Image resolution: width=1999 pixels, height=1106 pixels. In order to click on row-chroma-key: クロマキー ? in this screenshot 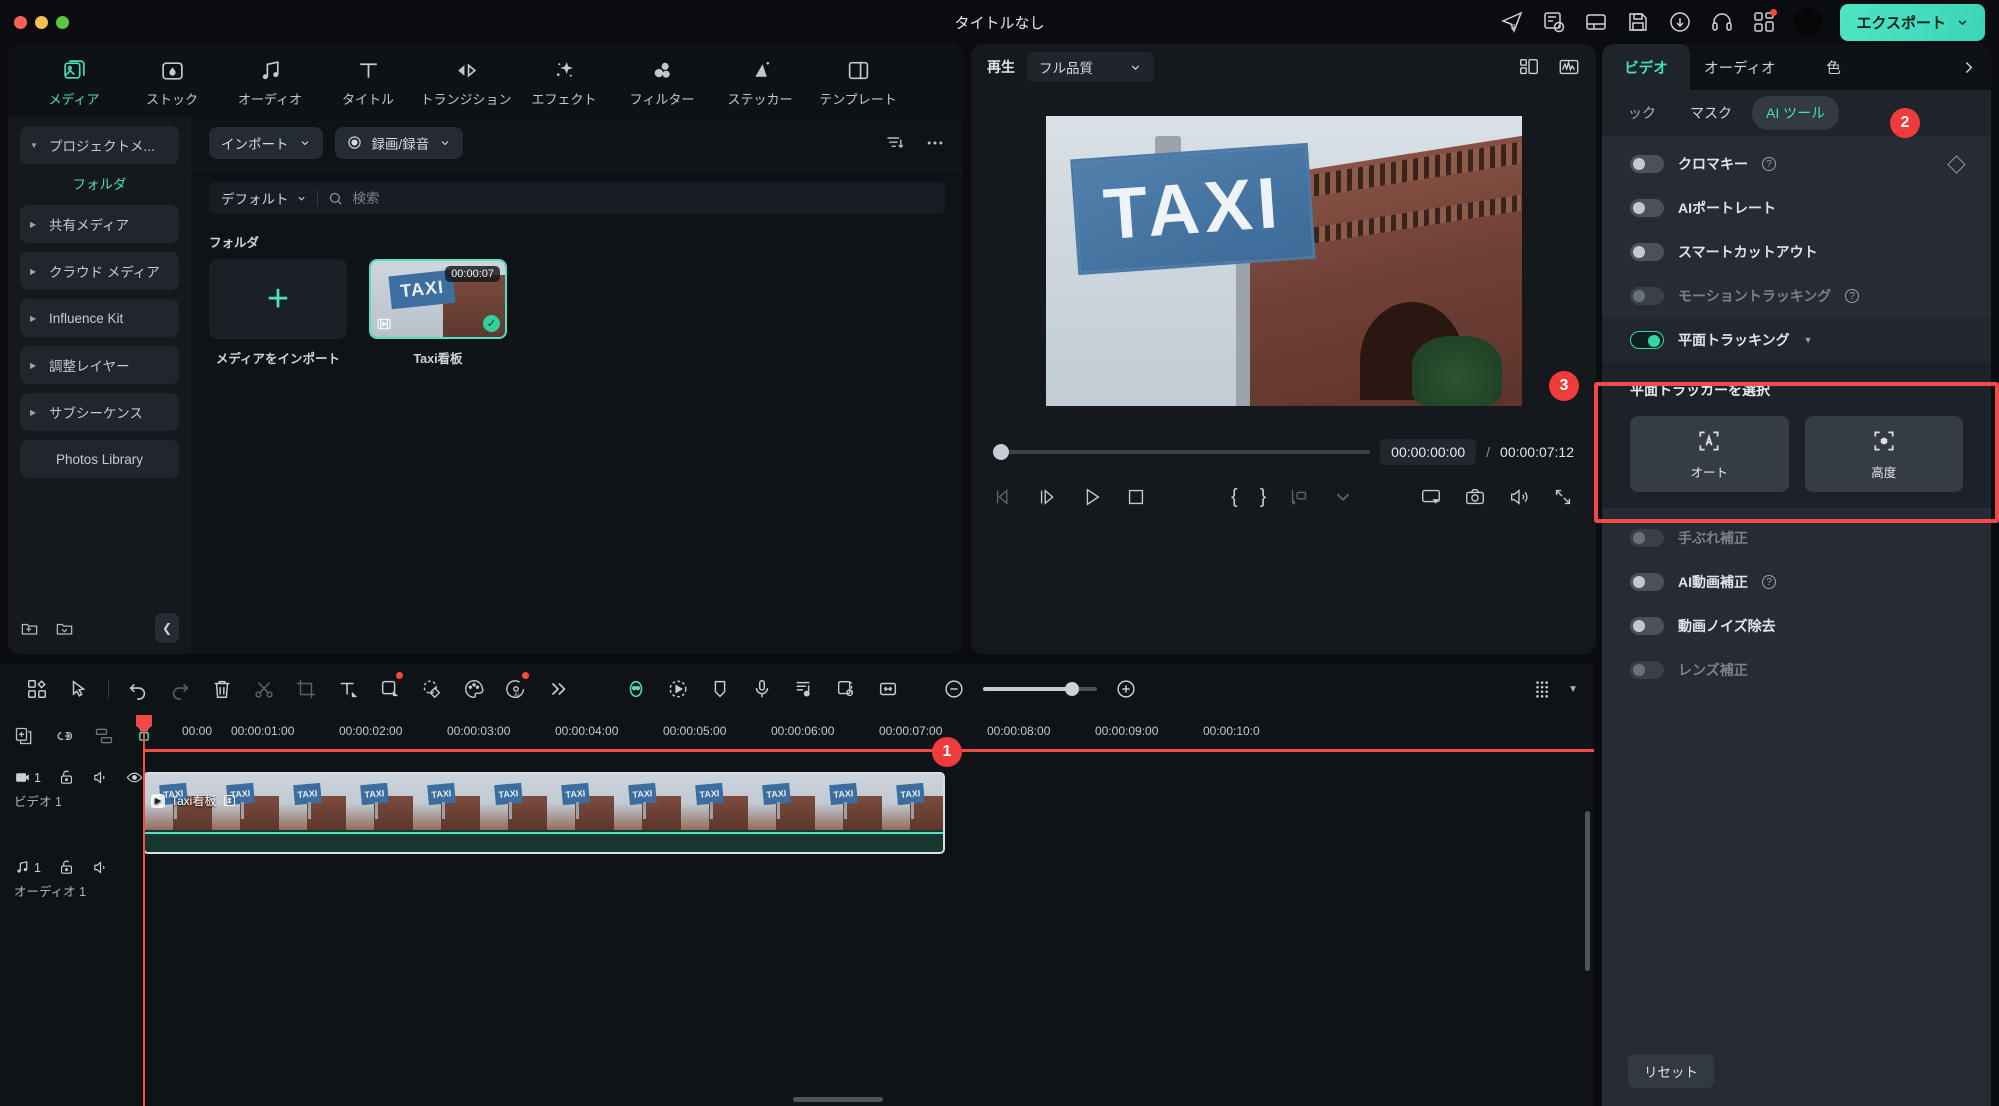, I will do `click(1796, 164)`.